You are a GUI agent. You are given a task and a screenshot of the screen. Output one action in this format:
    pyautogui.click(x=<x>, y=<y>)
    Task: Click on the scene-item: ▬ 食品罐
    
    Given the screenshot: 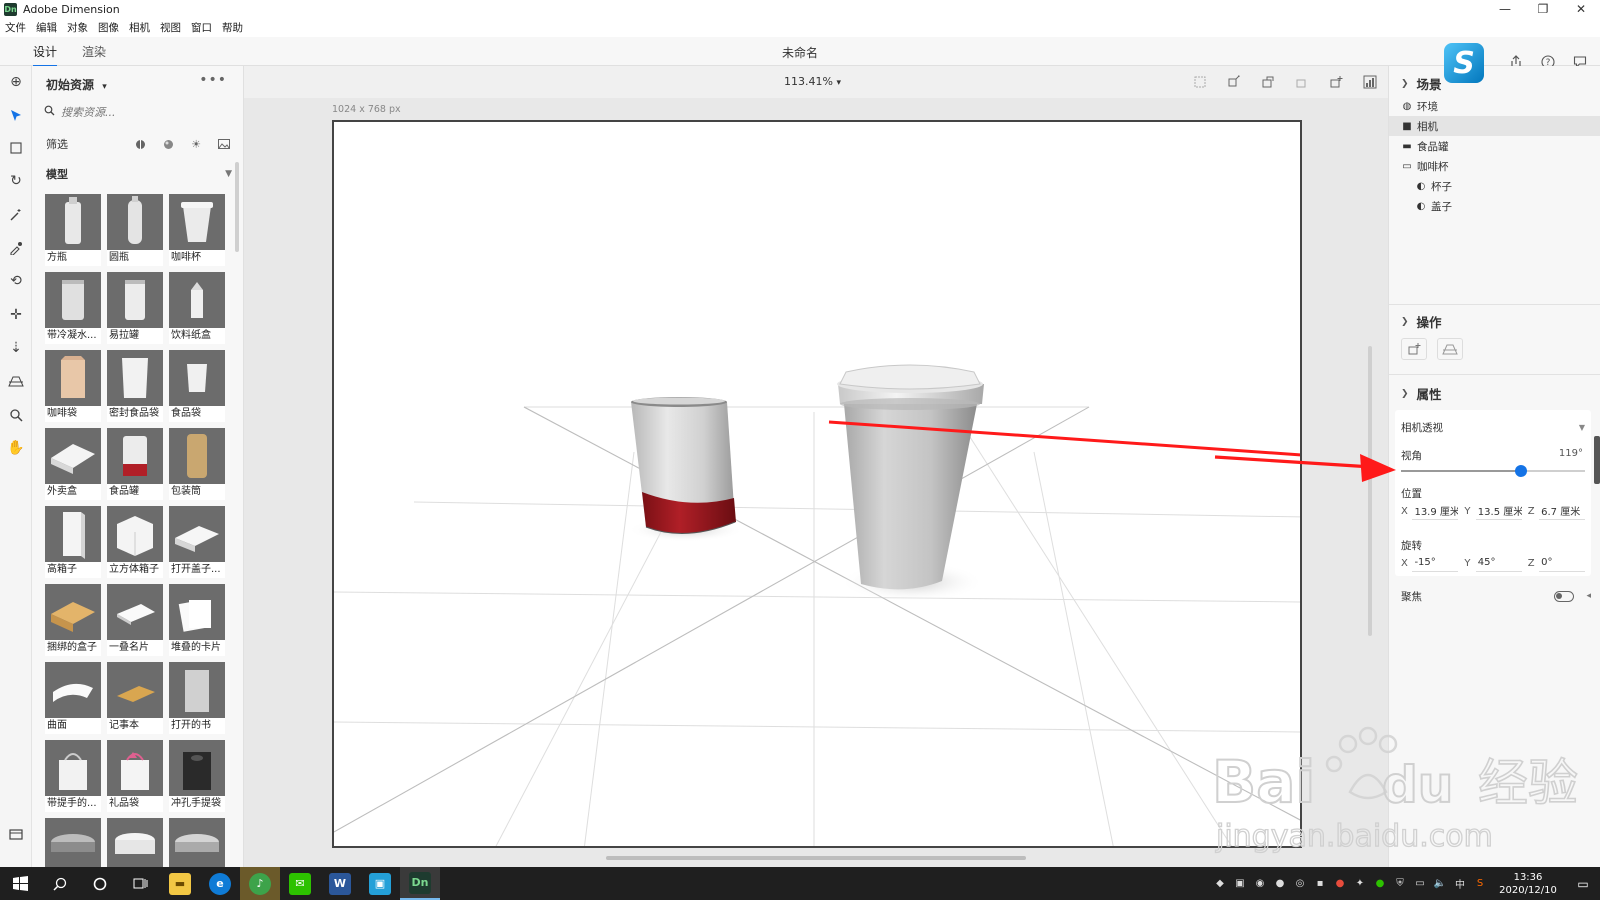 What is the action you would take?
    pyautogui.click(x=1494, y=146)
    